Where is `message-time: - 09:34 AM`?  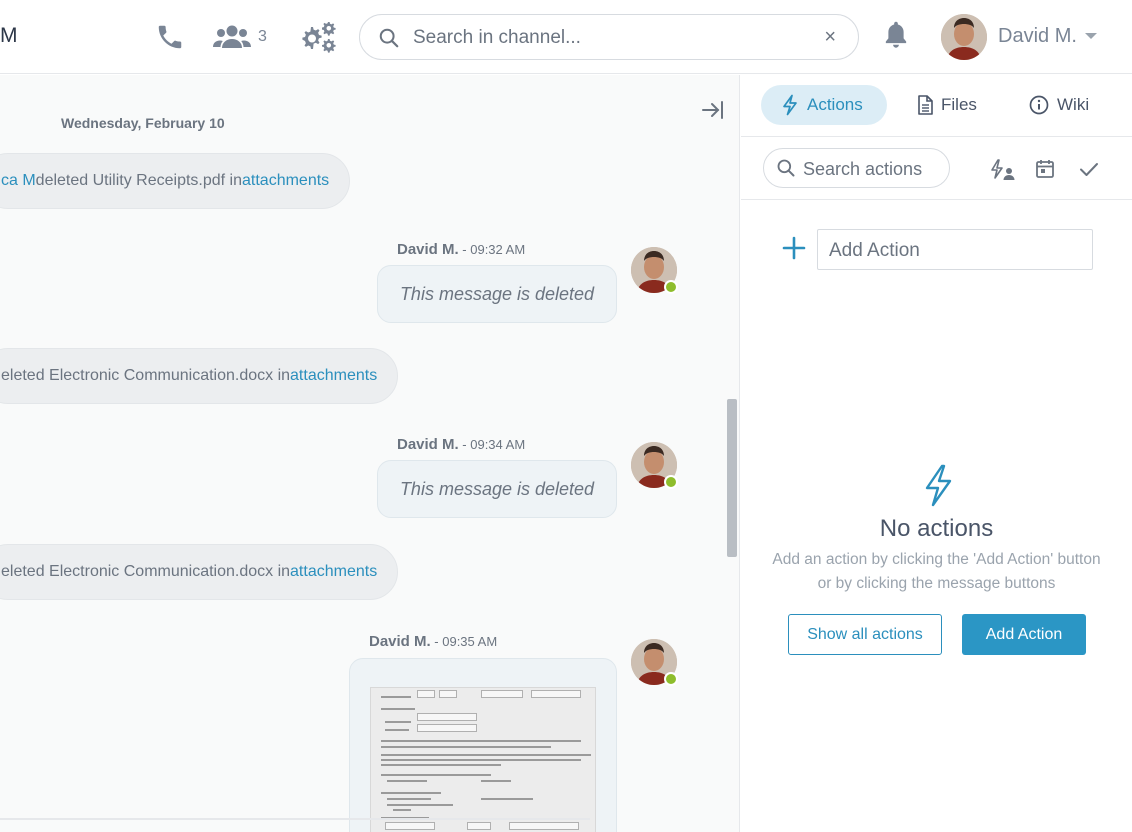
message-time: - 09:34 AM is located at coordinates (492, 444).